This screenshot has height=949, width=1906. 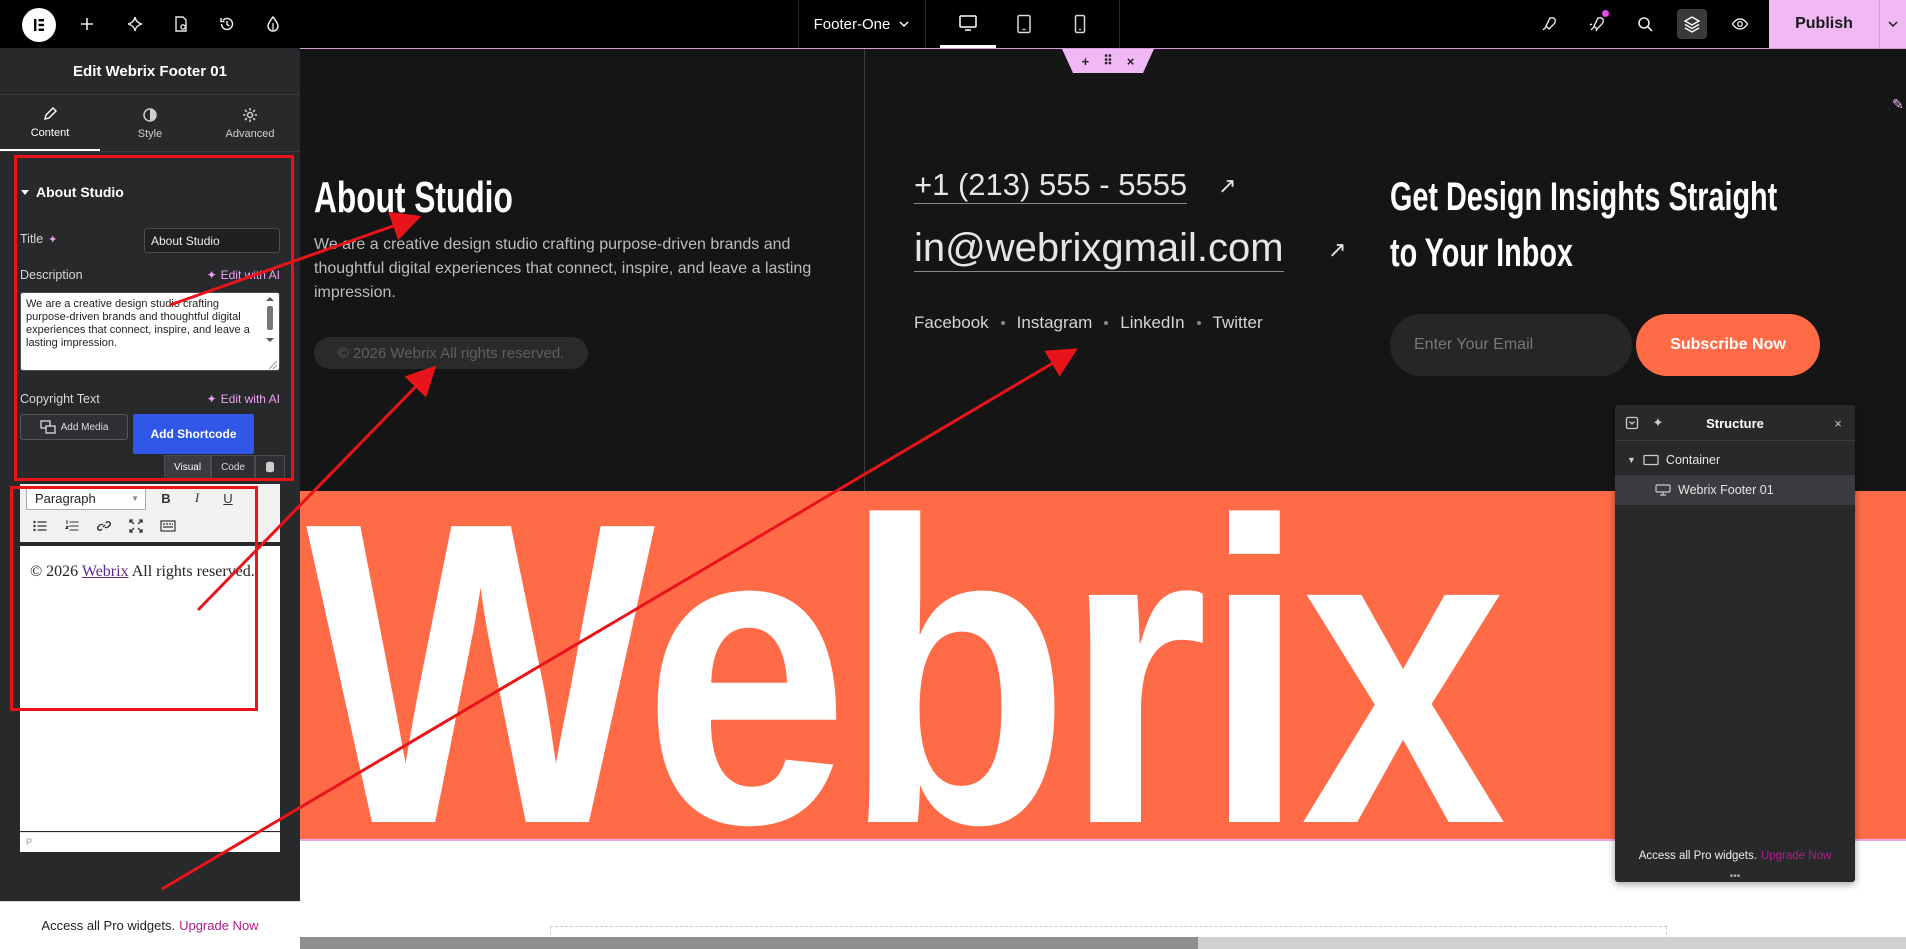 What do you see at coordinates (1152, 323) in the screenshot?
I see `social-link-linkedin: LinkedIn` at bounding box center [1152, 323].